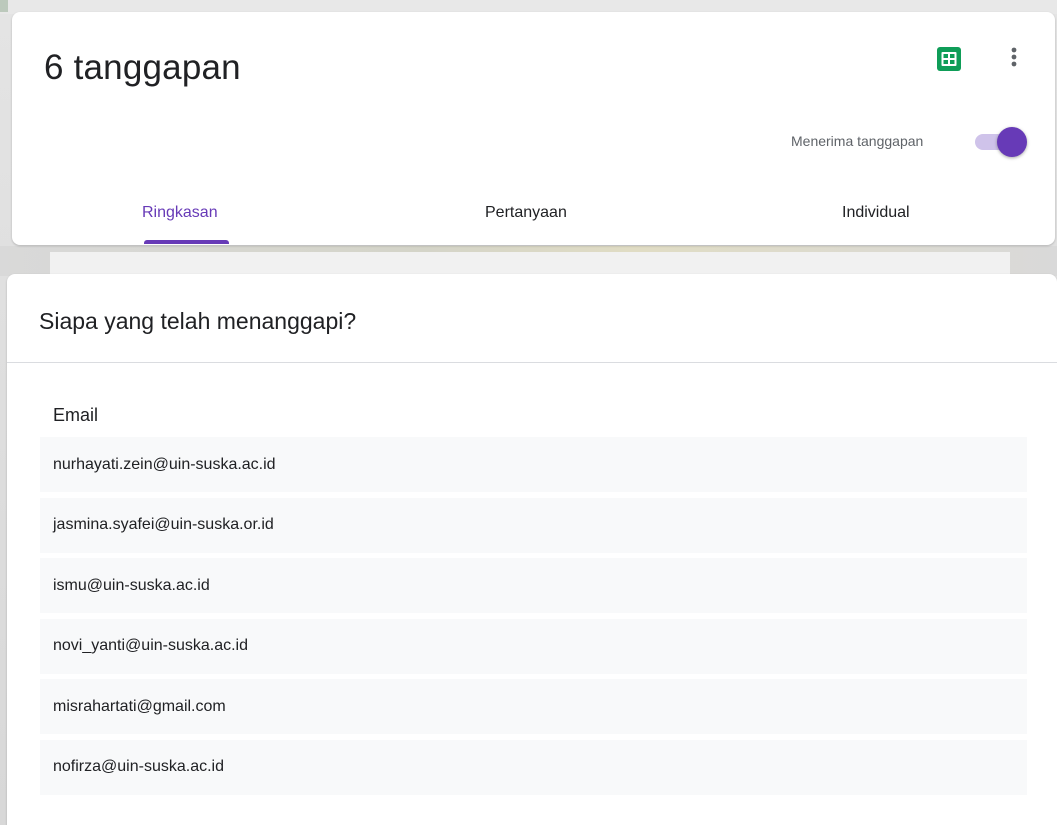 The image size is (1057, 825). Describe the element at coordinates (533, 646) in the screenshot. I see `email-row: novi_yanti@uin-suska.ac.id` at that location.